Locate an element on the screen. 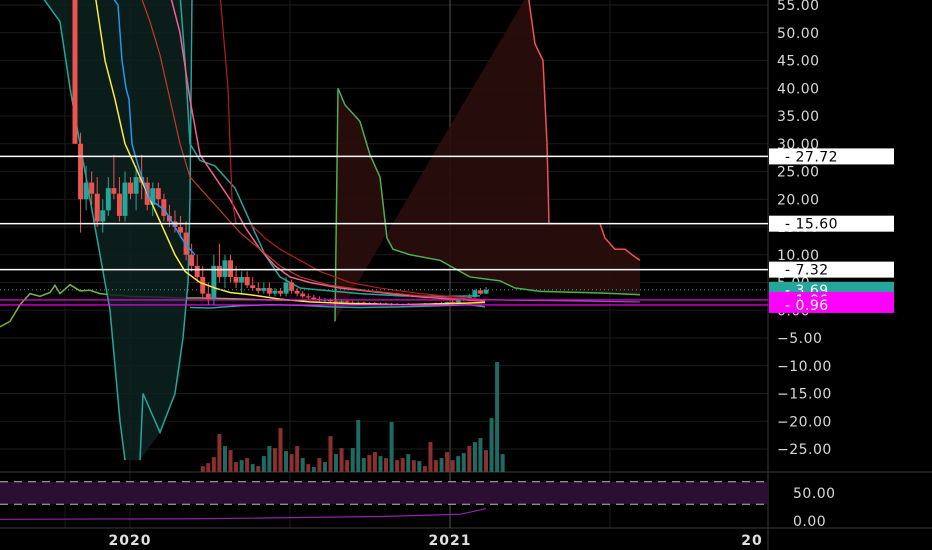 The image size is (932, 550). price-tick-label: −20.00 is located at coordinates (804, 422).